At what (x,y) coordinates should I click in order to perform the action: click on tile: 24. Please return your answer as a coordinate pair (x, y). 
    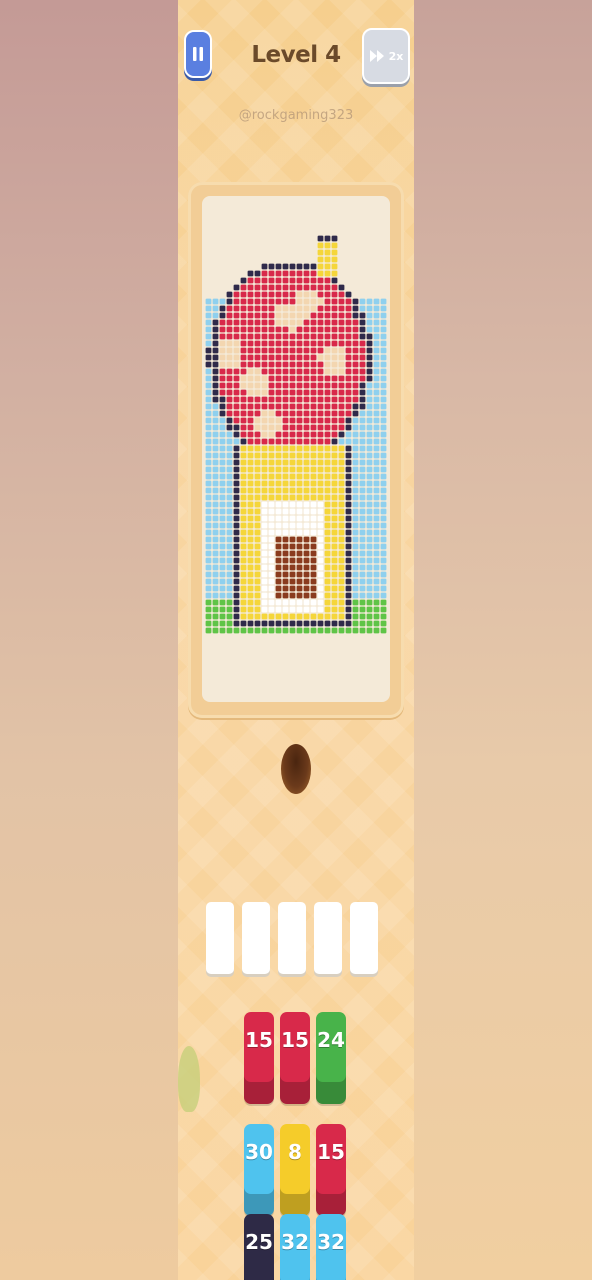
    Looking at the image, I should click on (331, 1058).